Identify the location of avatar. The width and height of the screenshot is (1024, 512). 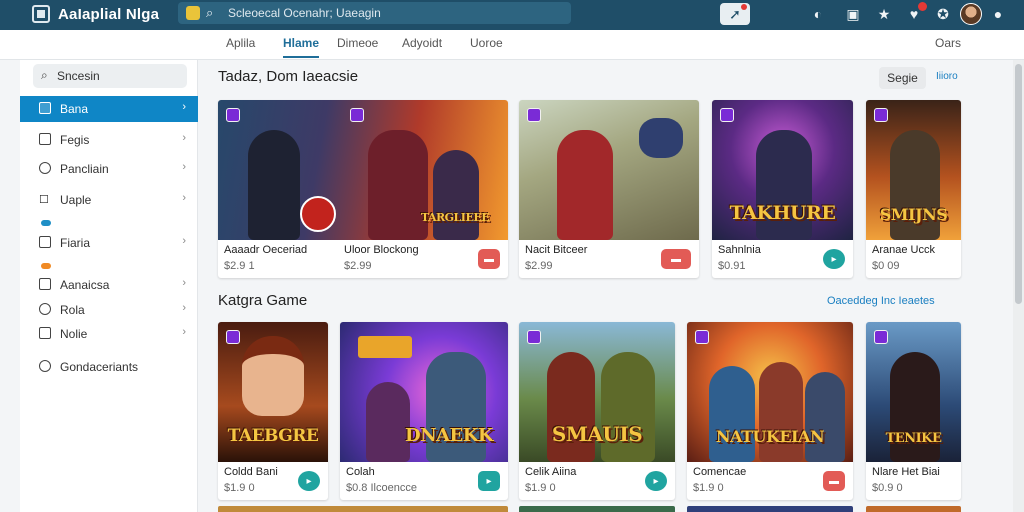
(971, 14).